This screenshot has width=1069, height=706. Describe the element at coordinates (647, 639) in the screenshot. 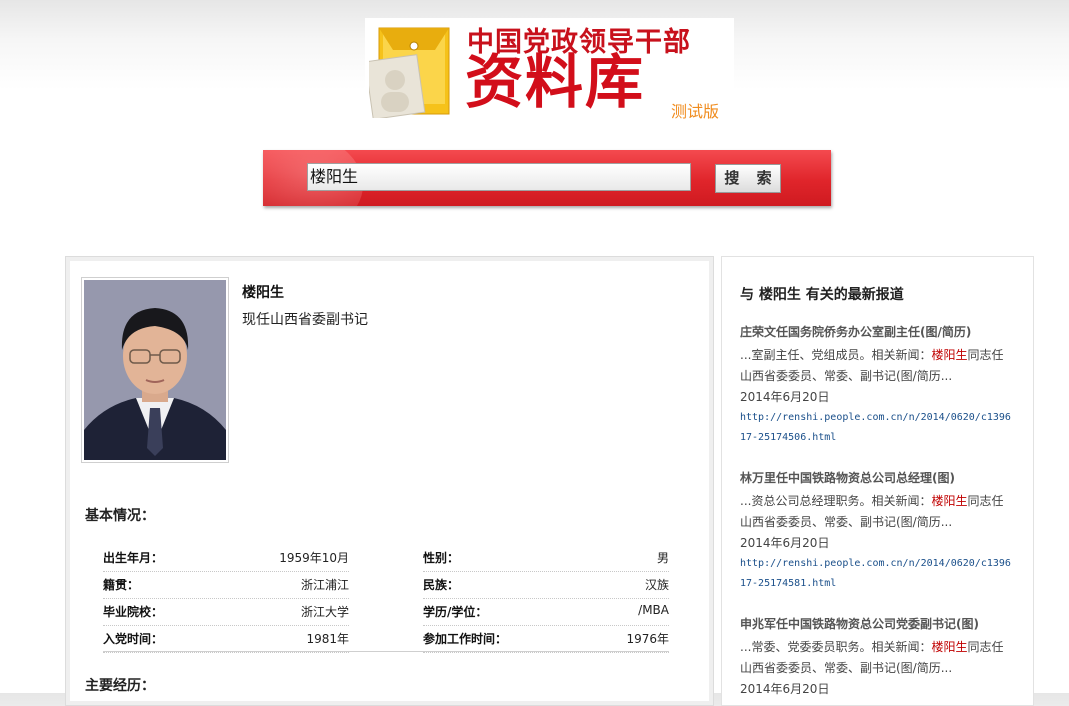

I see `info-value: 1976年` at that location.